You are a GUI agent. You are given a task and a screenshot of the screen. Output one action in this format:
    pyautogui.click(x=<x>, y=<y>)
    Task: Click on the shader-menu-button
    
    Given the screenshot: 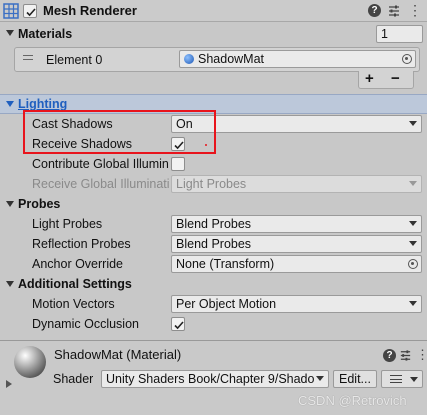 What is the action you would take?
    pyautogui.click(x=402, y=379)
    